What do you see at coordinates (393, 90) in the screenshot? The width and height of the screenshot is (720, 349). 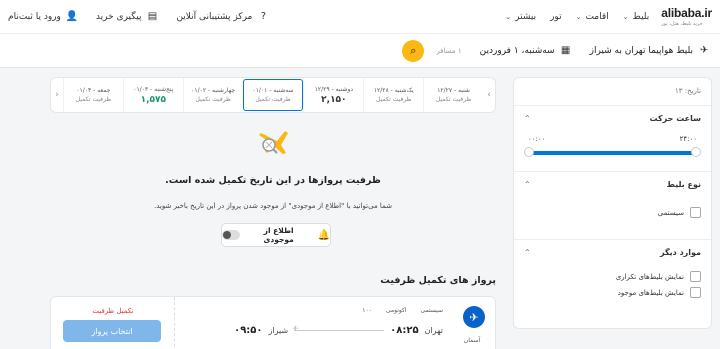 I see `date-cell-day: یک‌شنبه - ۱۲/۲۸` at bounding box center [393, 90].